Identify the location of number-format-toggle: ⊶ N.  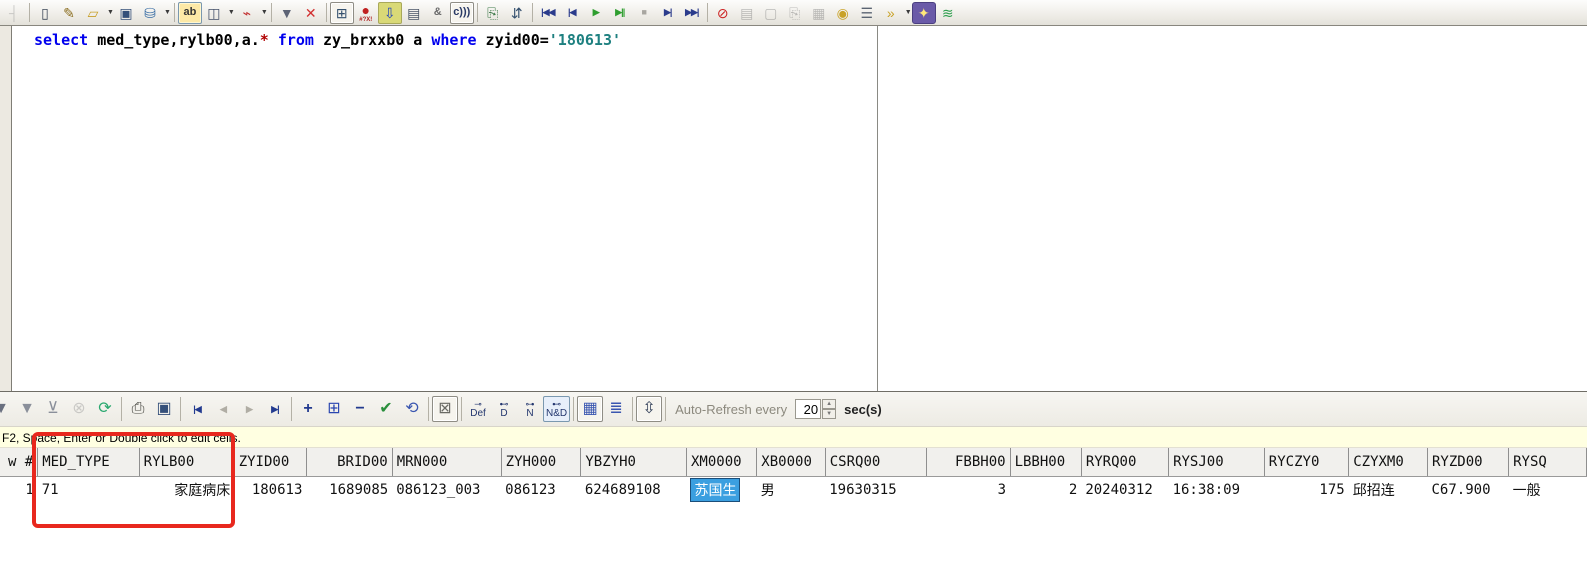
(530, 409).